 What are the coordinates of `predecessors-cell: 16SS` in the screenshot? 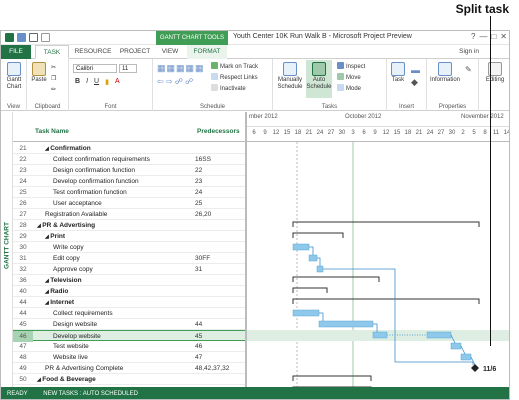 It's located at (220, 159).